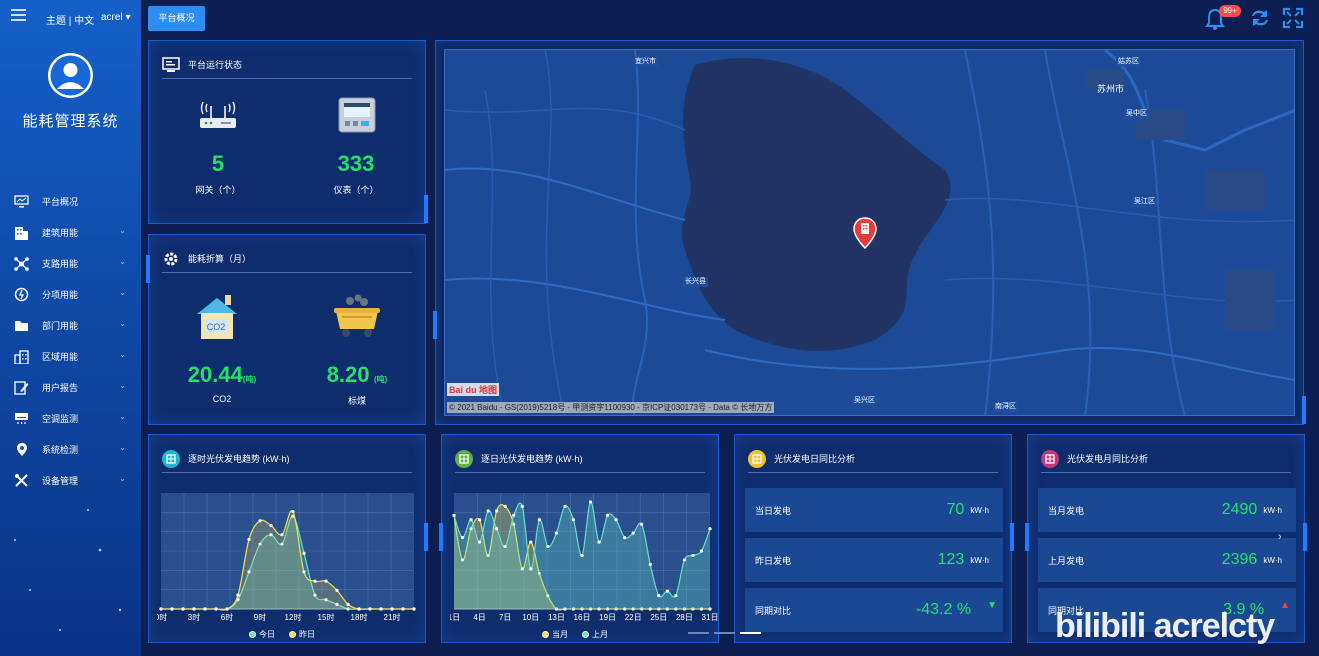  What do you see at coordinates (70, 418) in the screenshot?
I see `sidebar-item-aircon: 空调监测 ⌄` at bounding box center [70, 418].